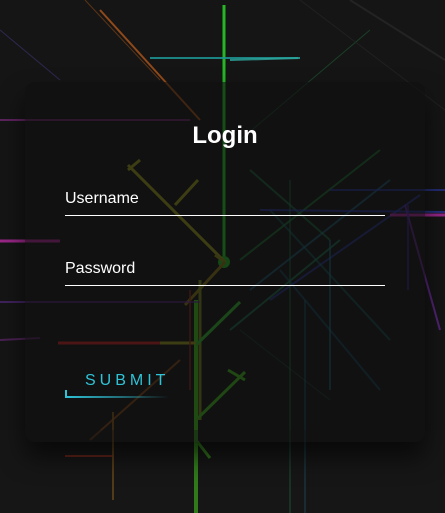  Describe the element at coordinates (127, 380) in the screenshot. I see `submit-label: SUBMIT` at that location.